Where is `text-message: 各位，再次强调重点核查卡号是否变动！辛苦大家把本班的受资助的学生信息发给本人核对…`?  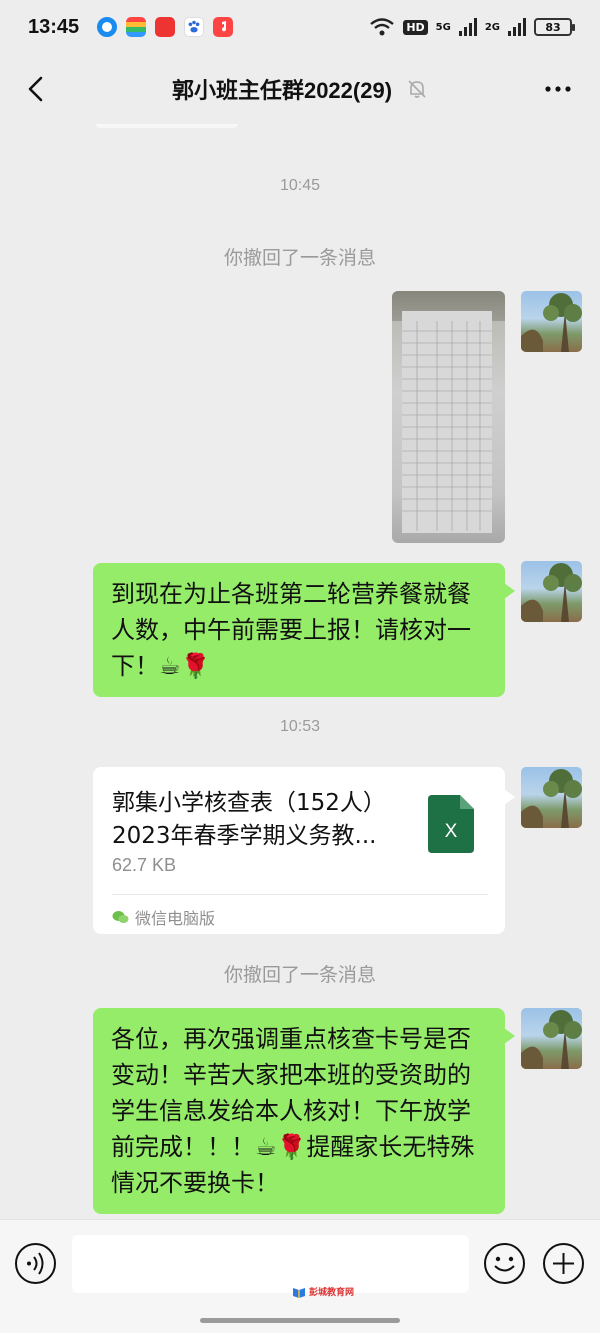 text-message: 各位，再次强调重点核查卡号是否变动！辛苦大家把本班的受资助的学生信息发给本人核对… is located at coordinates (304, 1111).